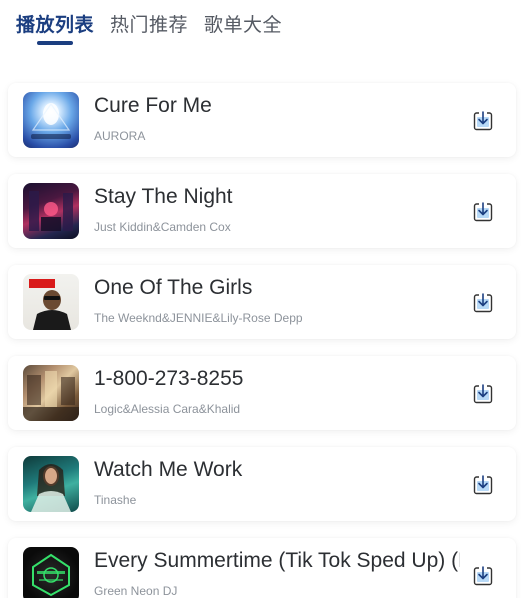 The image size is (521, 598). Describe the element at coordinates (55, 23) in the screenshot. I see `tab-playlist: 播放列表` at that location.